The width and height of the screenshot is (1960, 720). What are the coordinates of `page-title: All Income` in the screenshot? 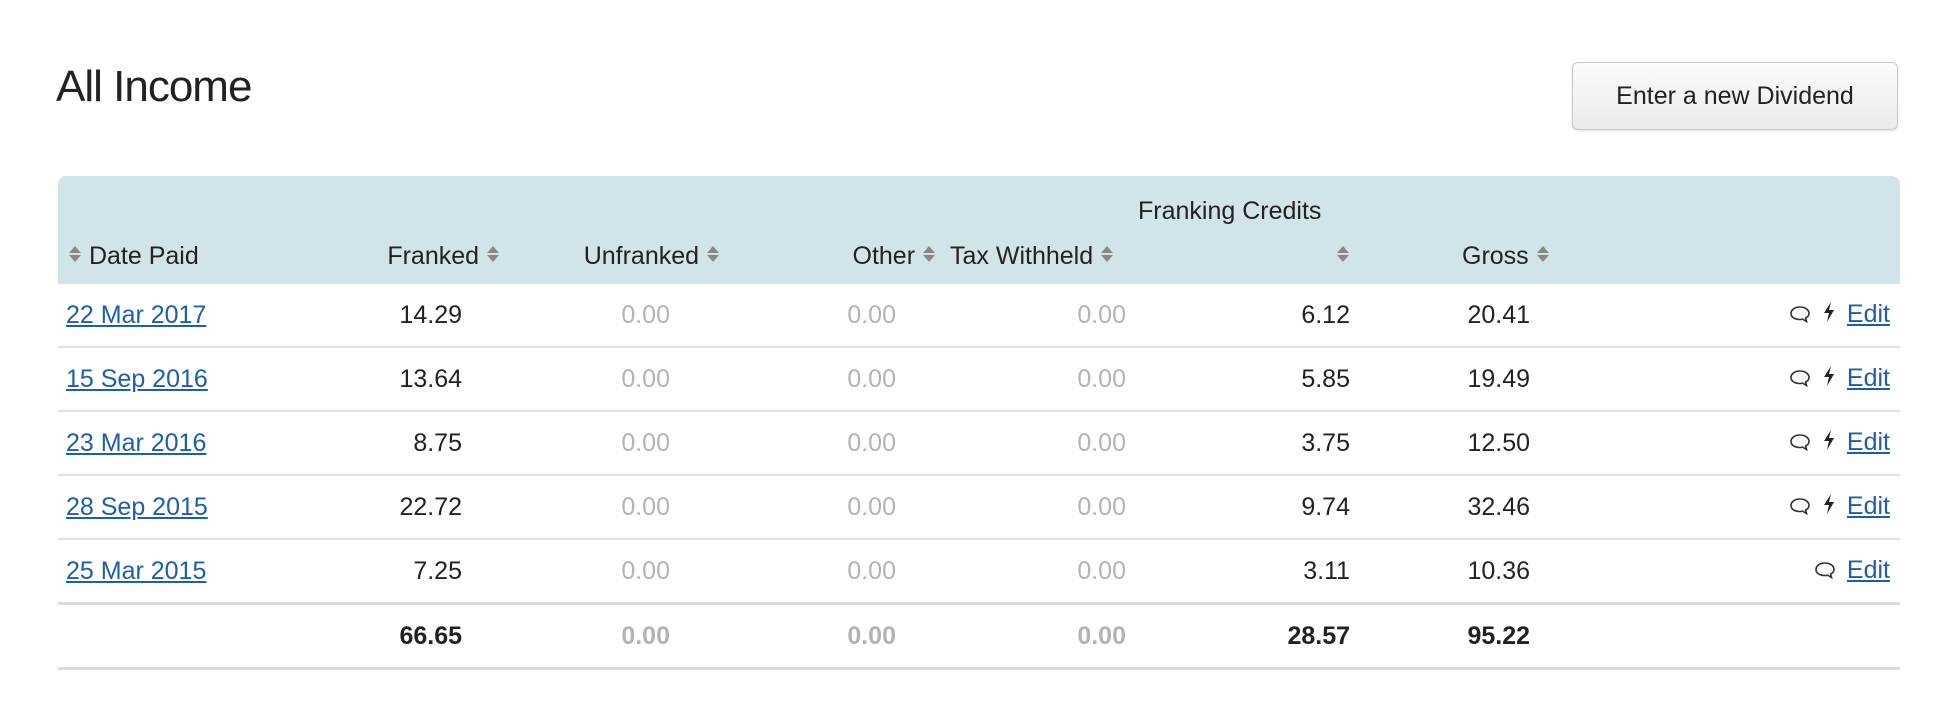 It's located at (154, 86).